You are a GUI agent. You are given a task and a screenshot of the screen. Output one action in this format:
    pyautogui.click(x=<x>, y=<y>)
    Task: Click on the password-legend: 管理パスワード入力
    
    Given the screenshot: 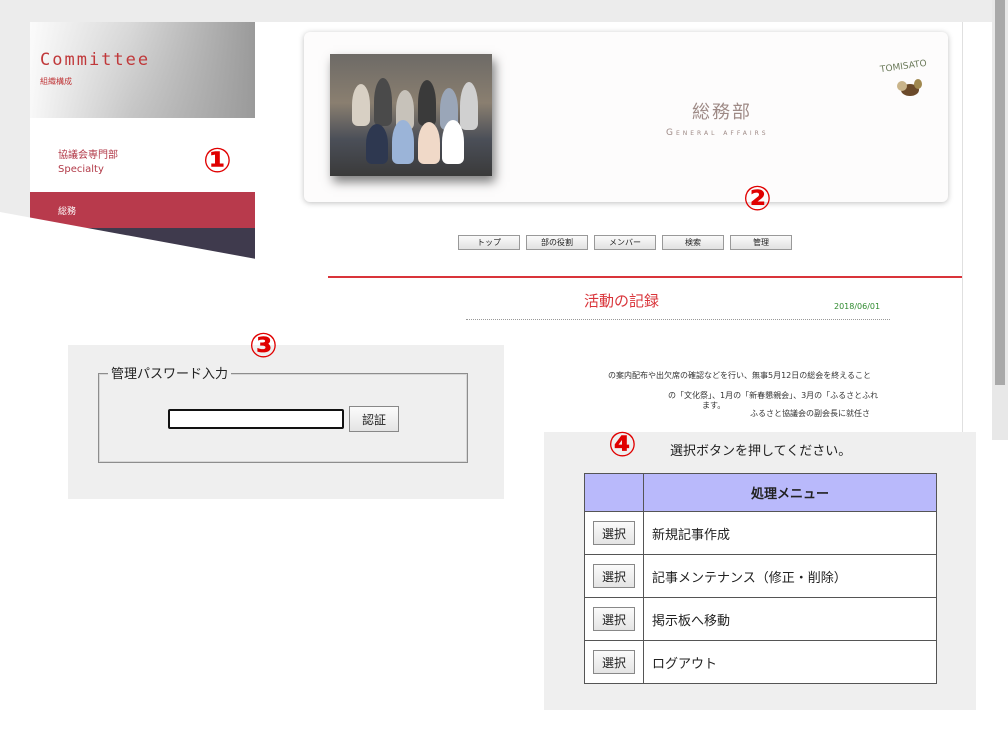 What is the action you would take?
    pyautogui.click(x=170, y=372)
    